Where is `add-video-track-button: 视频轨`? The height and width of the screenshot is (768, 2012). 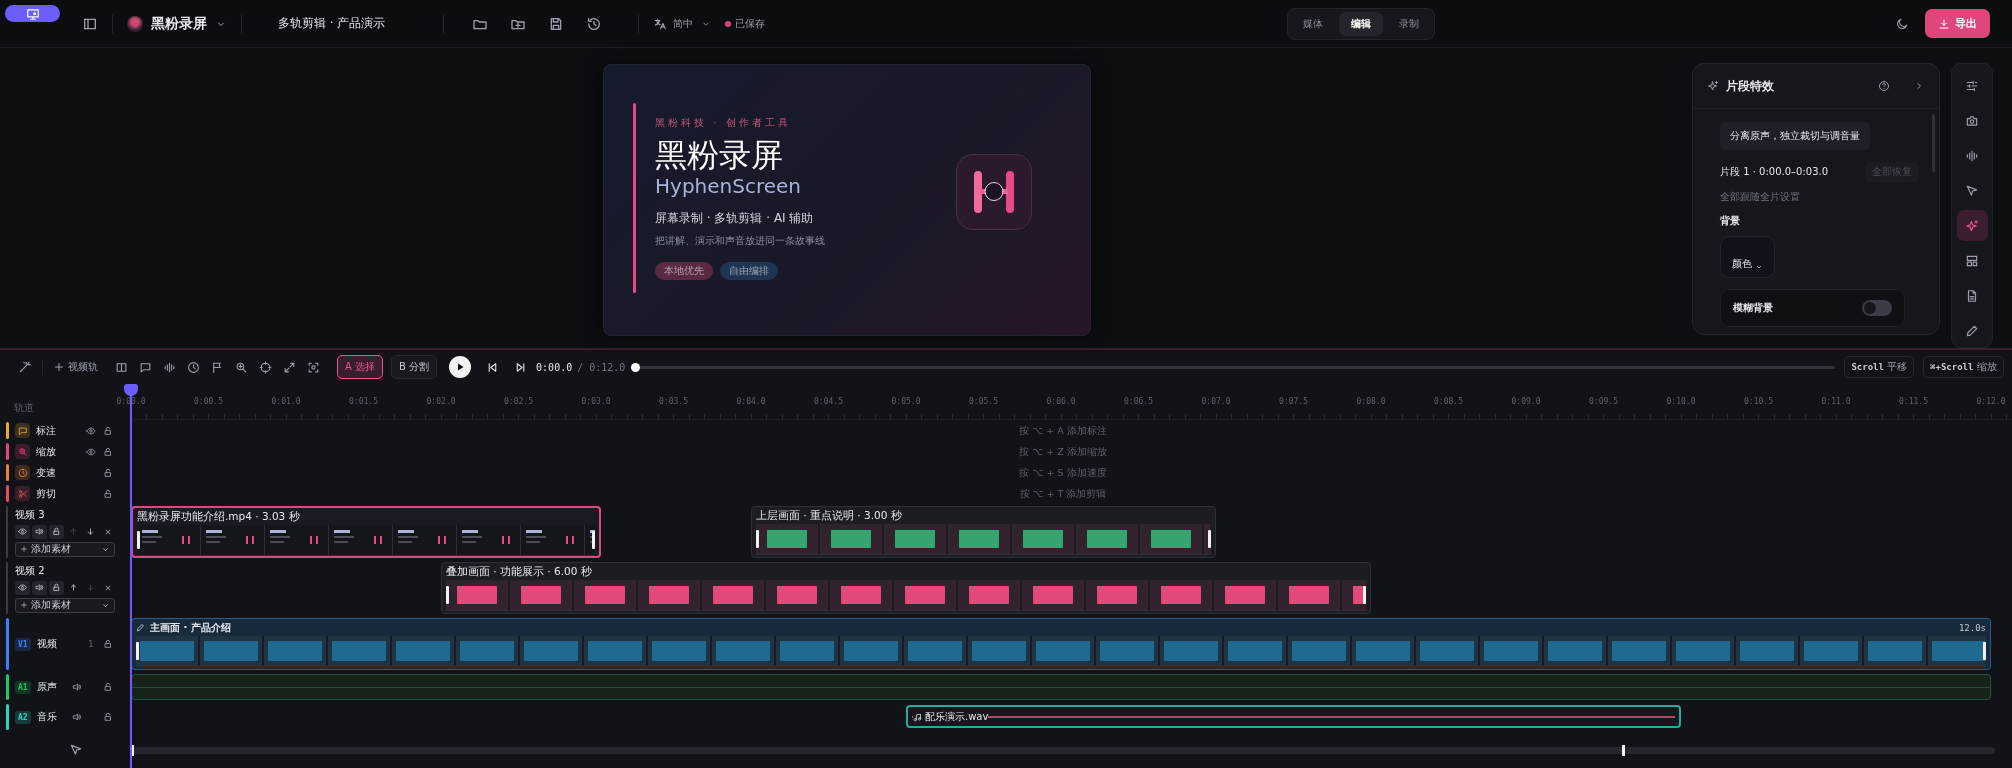 add-video-track-button: 视频轨 is located at coordinates (75, 367).